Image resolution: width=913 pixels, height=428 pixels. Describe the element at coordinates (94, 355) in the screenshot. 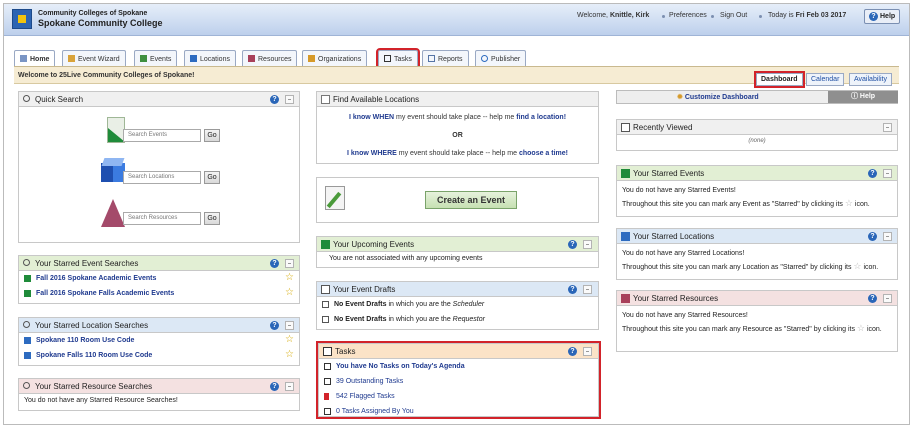

I see `item-label: Spokane Falls 110 Room Use Code` at that location.